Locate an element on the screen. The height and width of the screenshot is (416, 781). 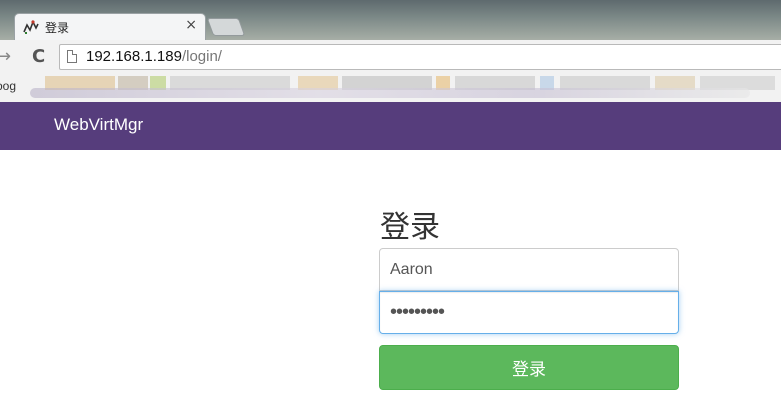
bookmark-smear is located at coordinates (390, 93).